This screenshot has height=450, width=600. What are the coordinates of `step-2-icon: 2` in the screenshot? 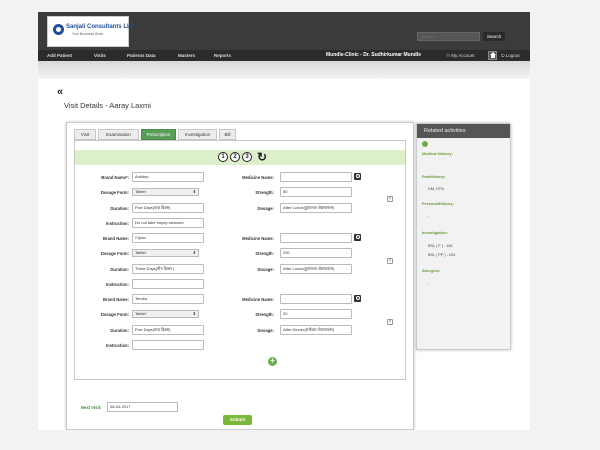 It's located at (235, 157).